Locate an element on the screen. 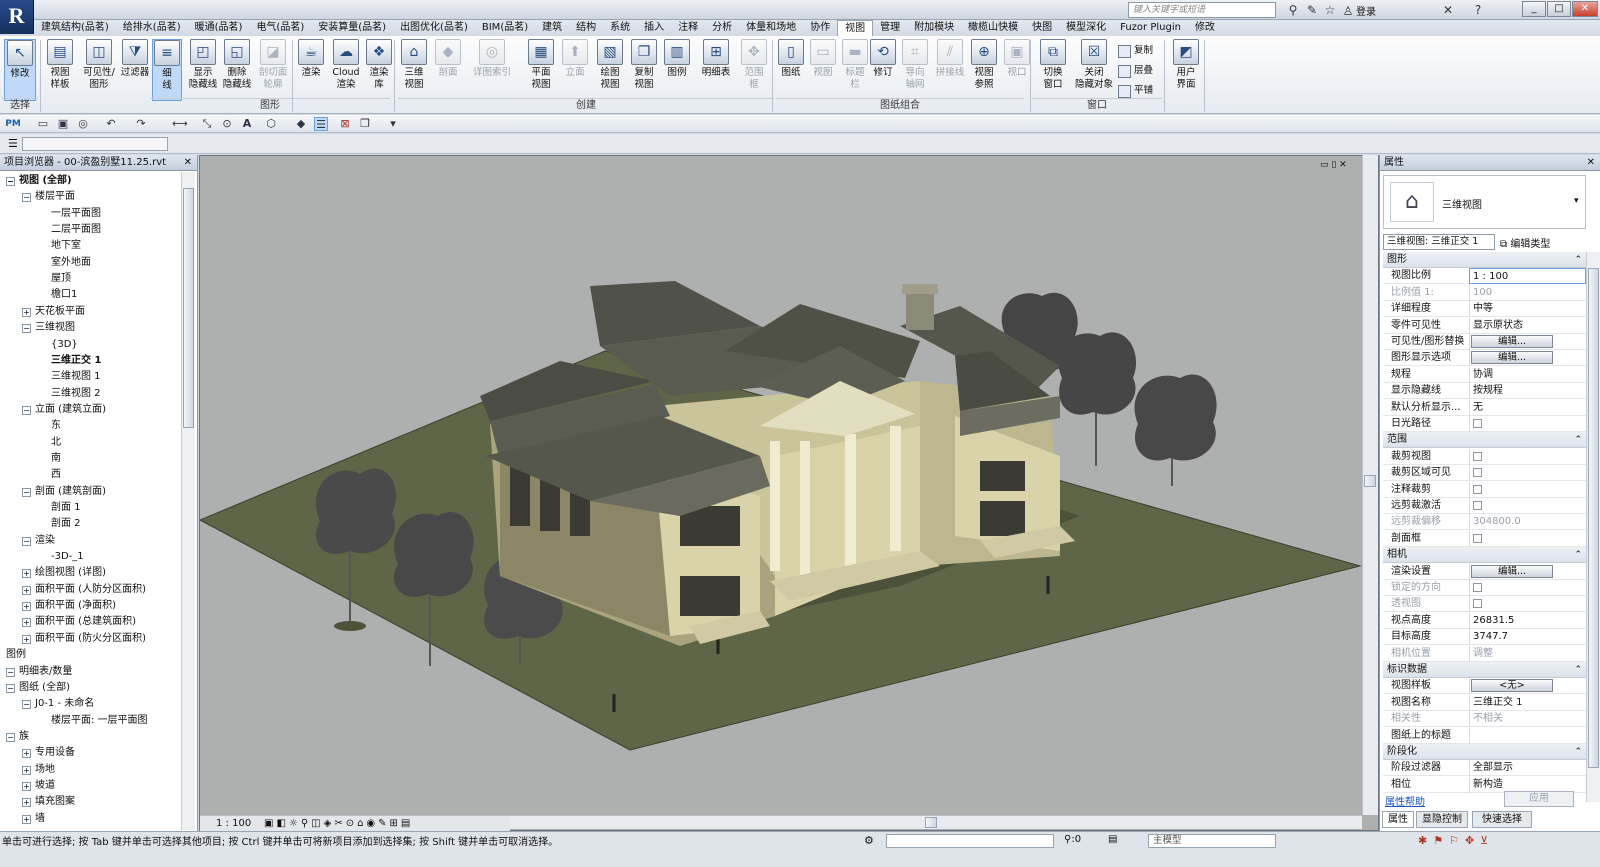 Image resolution: width=1600 pixels, height=867 pixels. tab-0: 建筑结构(品茗) is located at coordinates (75, 28).